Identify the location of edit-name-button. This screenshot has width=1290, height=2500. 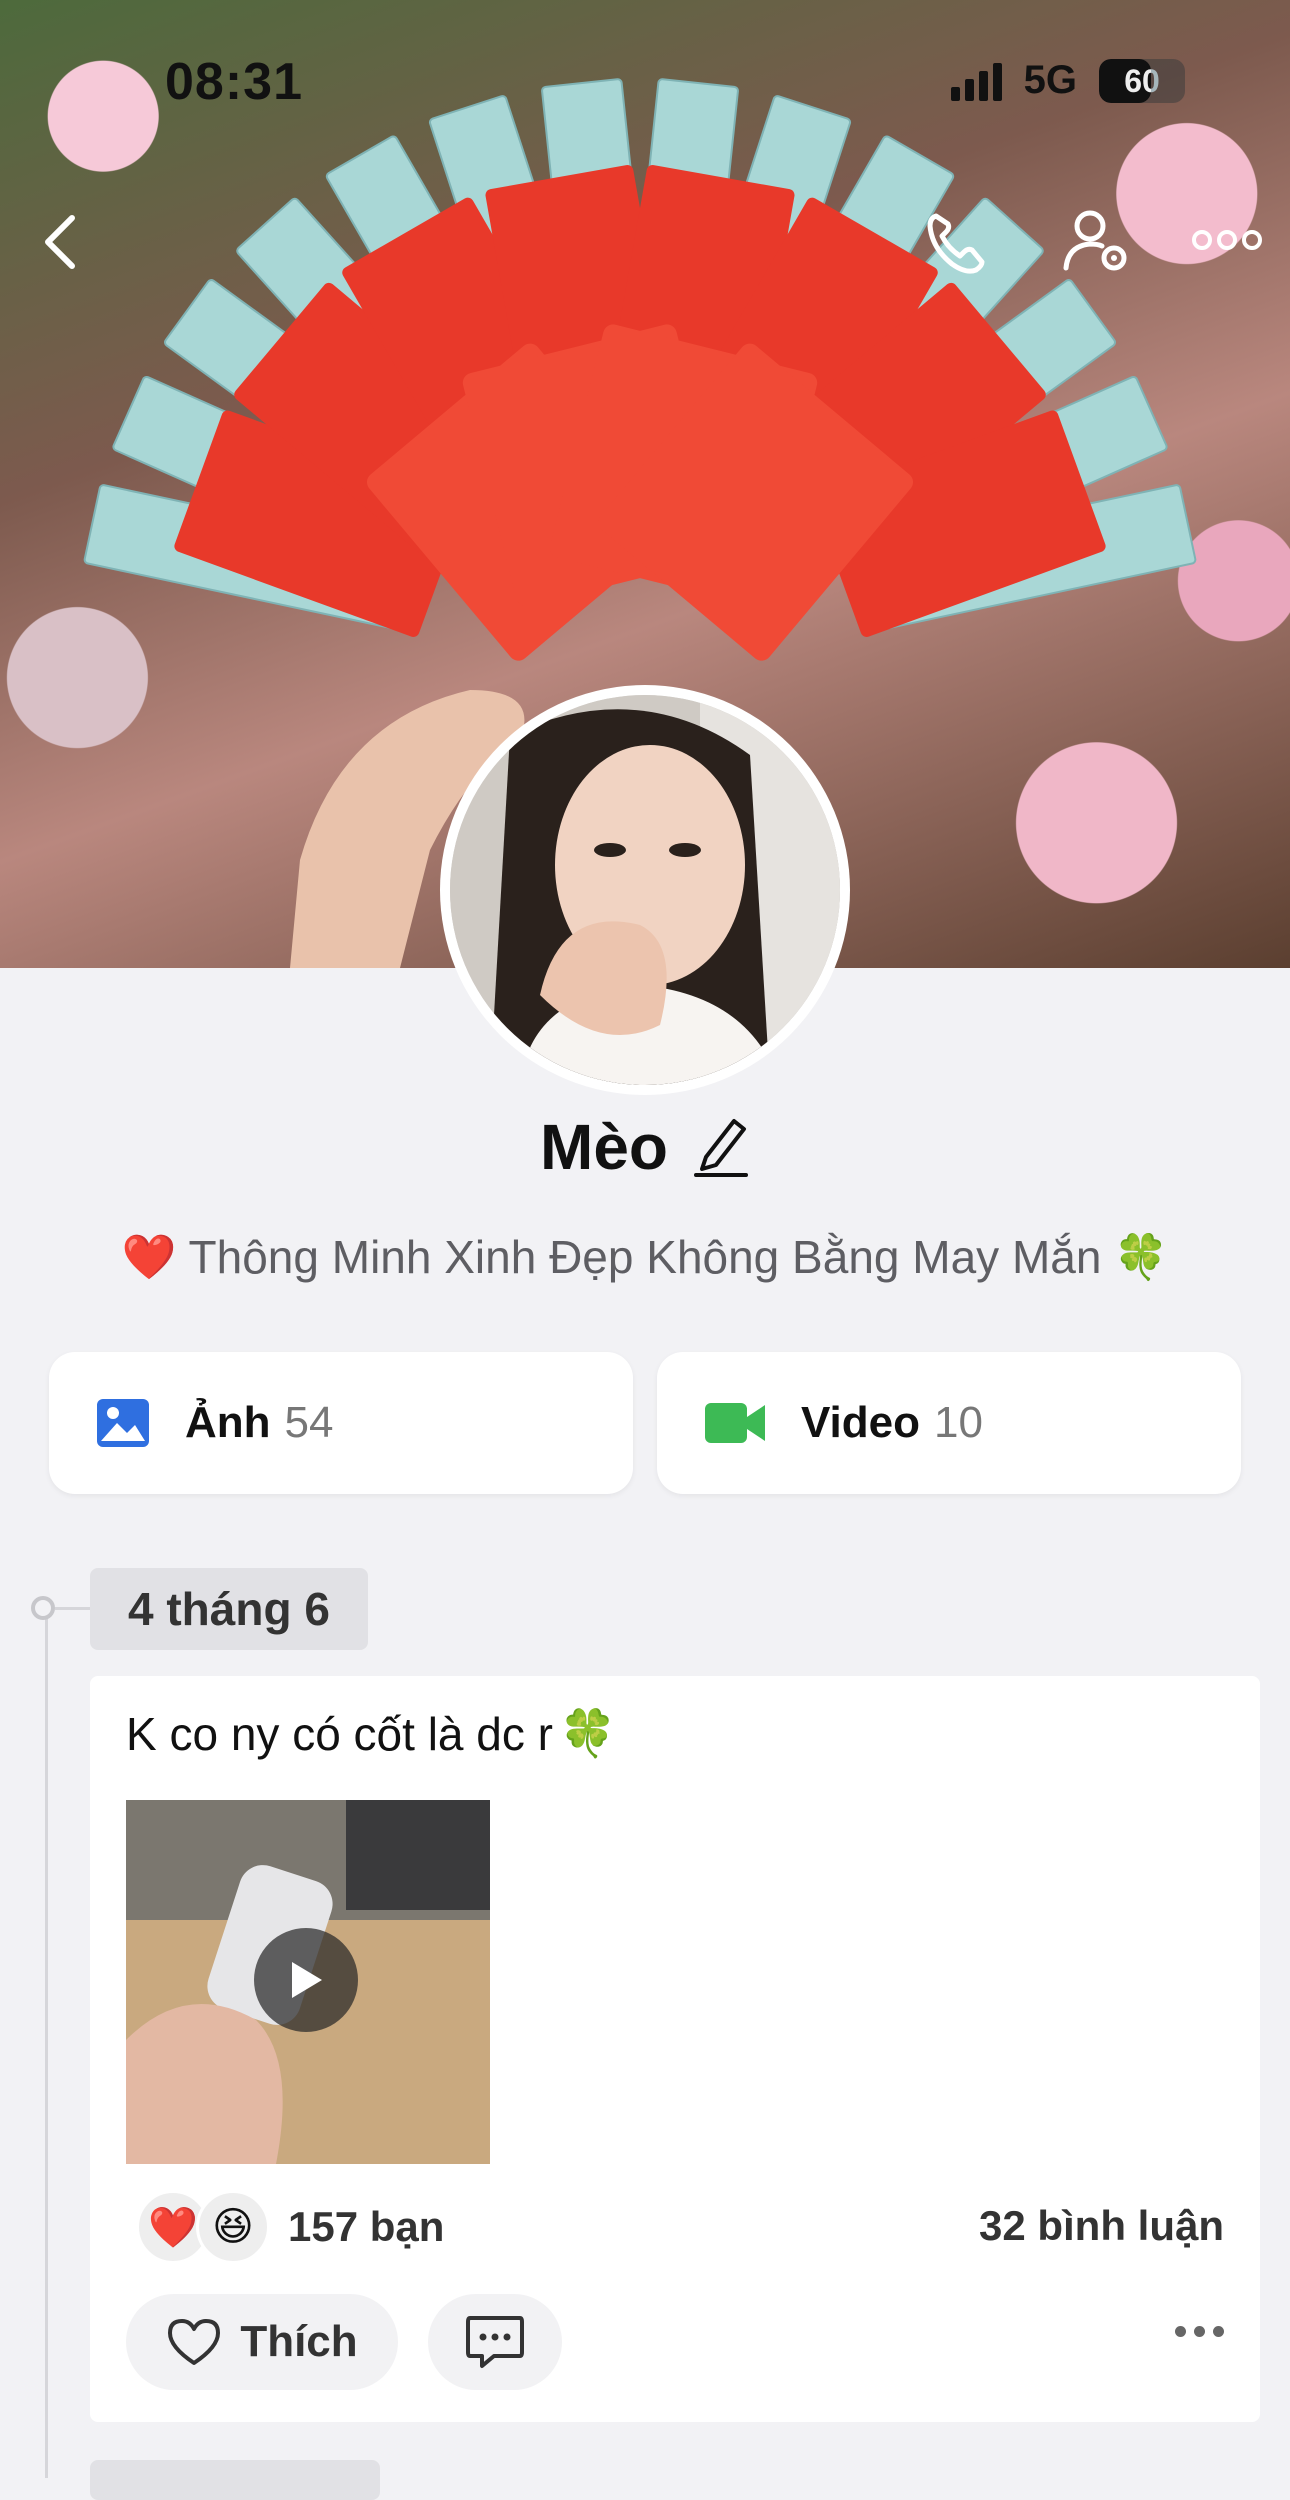
(721, 1147).